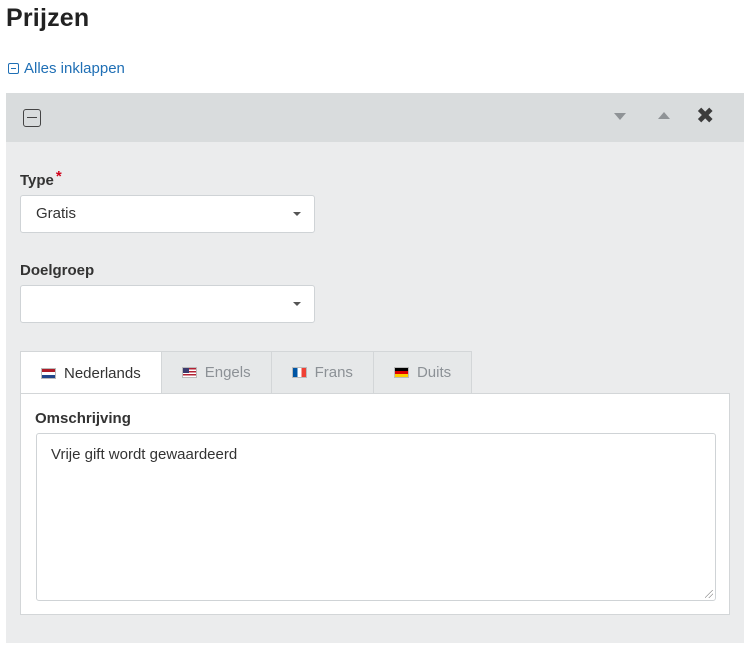 The width and height of the screenshot is (756, 652). Describe the element at coordinates (401, 372) in the screenshot. I see `de-flag-icon` at that location.